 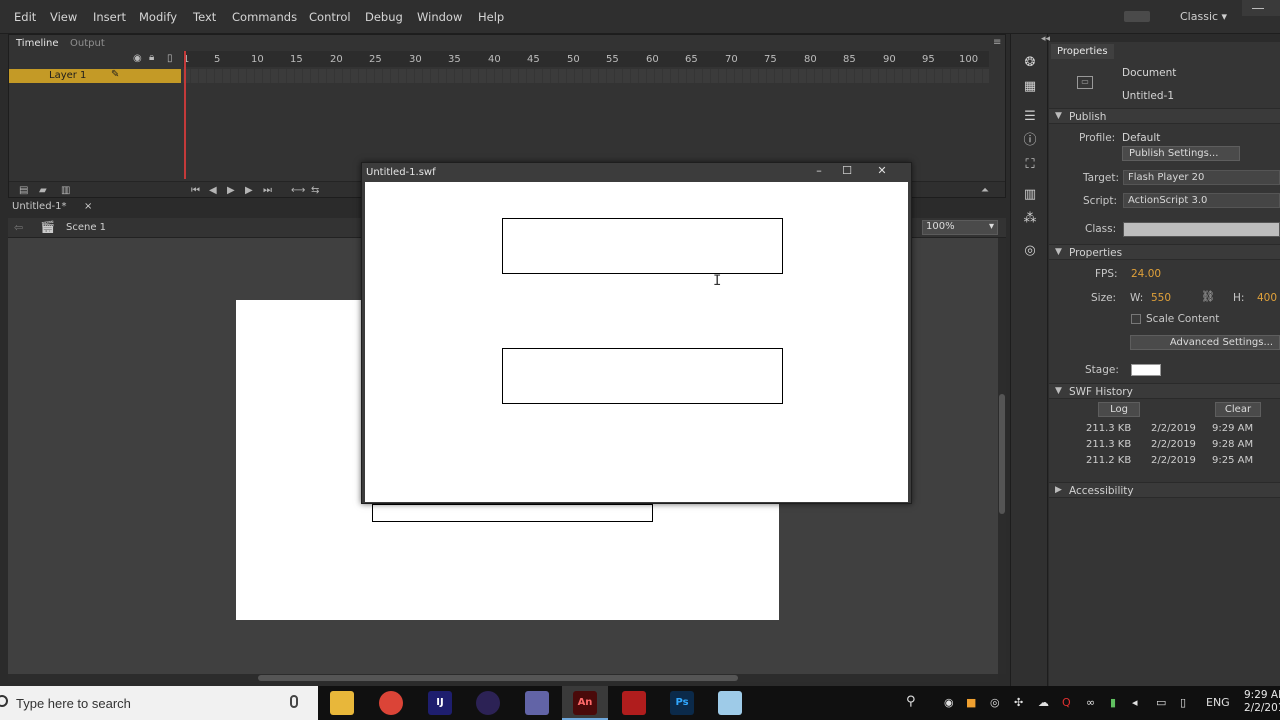 I want to click on close-button: ✕, so click(x=882, y=171).